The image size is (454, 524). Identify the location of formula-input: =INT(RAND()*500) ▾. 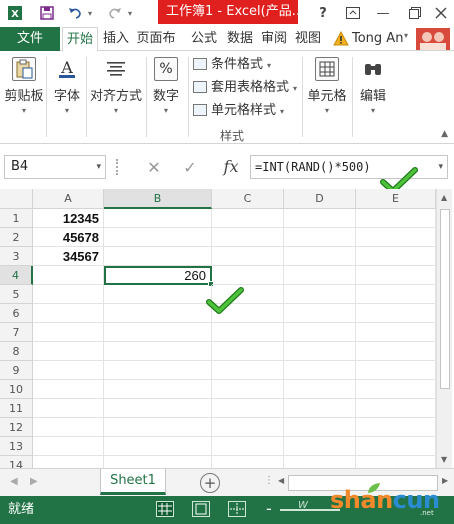
(349, 167).